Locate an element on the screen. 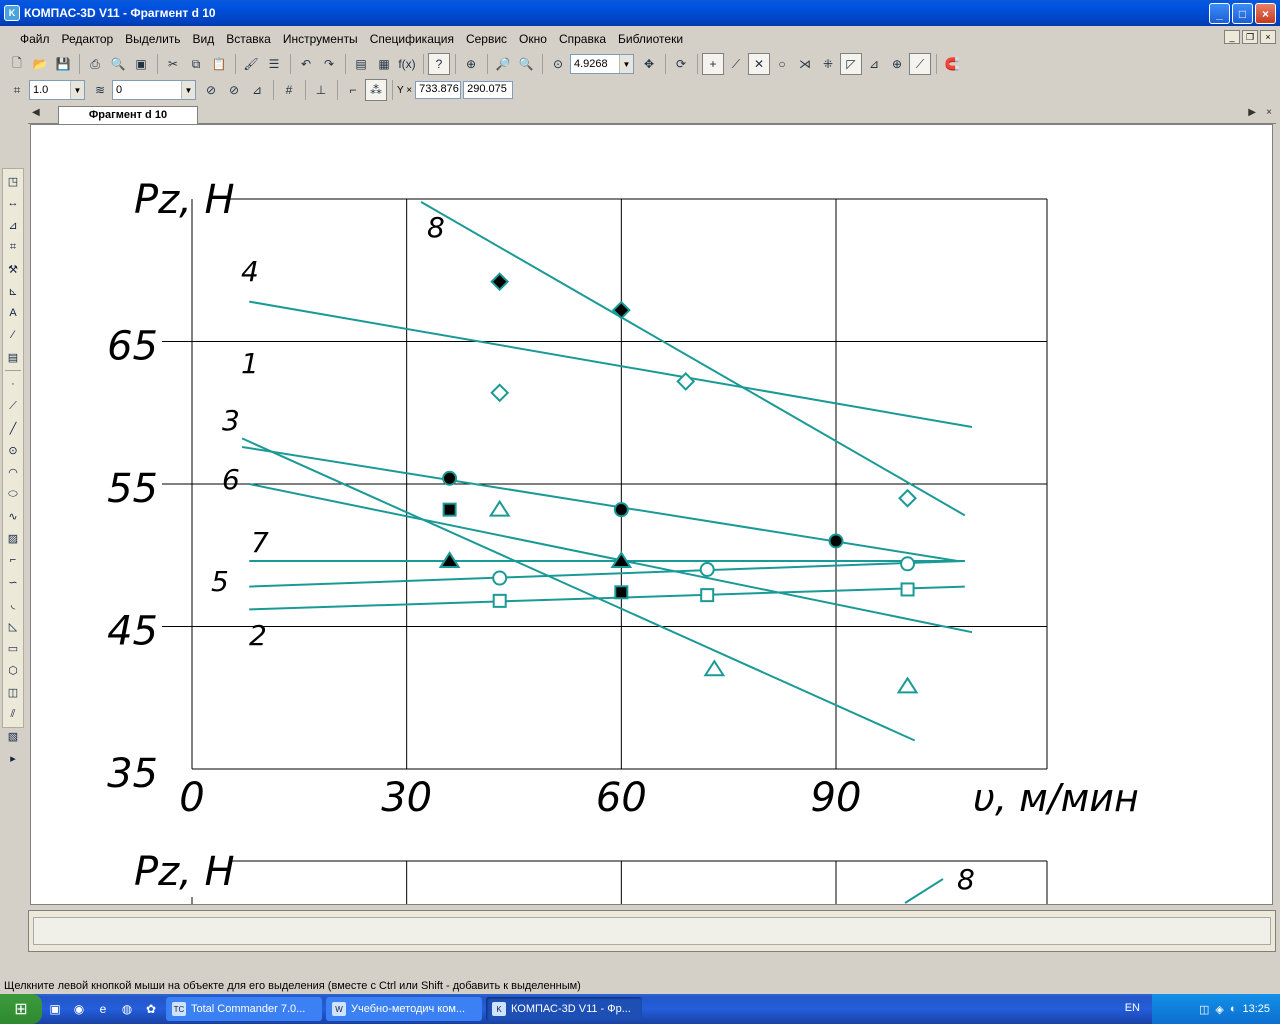  doc-close-icon: × is located at coordinates (1268, 37).